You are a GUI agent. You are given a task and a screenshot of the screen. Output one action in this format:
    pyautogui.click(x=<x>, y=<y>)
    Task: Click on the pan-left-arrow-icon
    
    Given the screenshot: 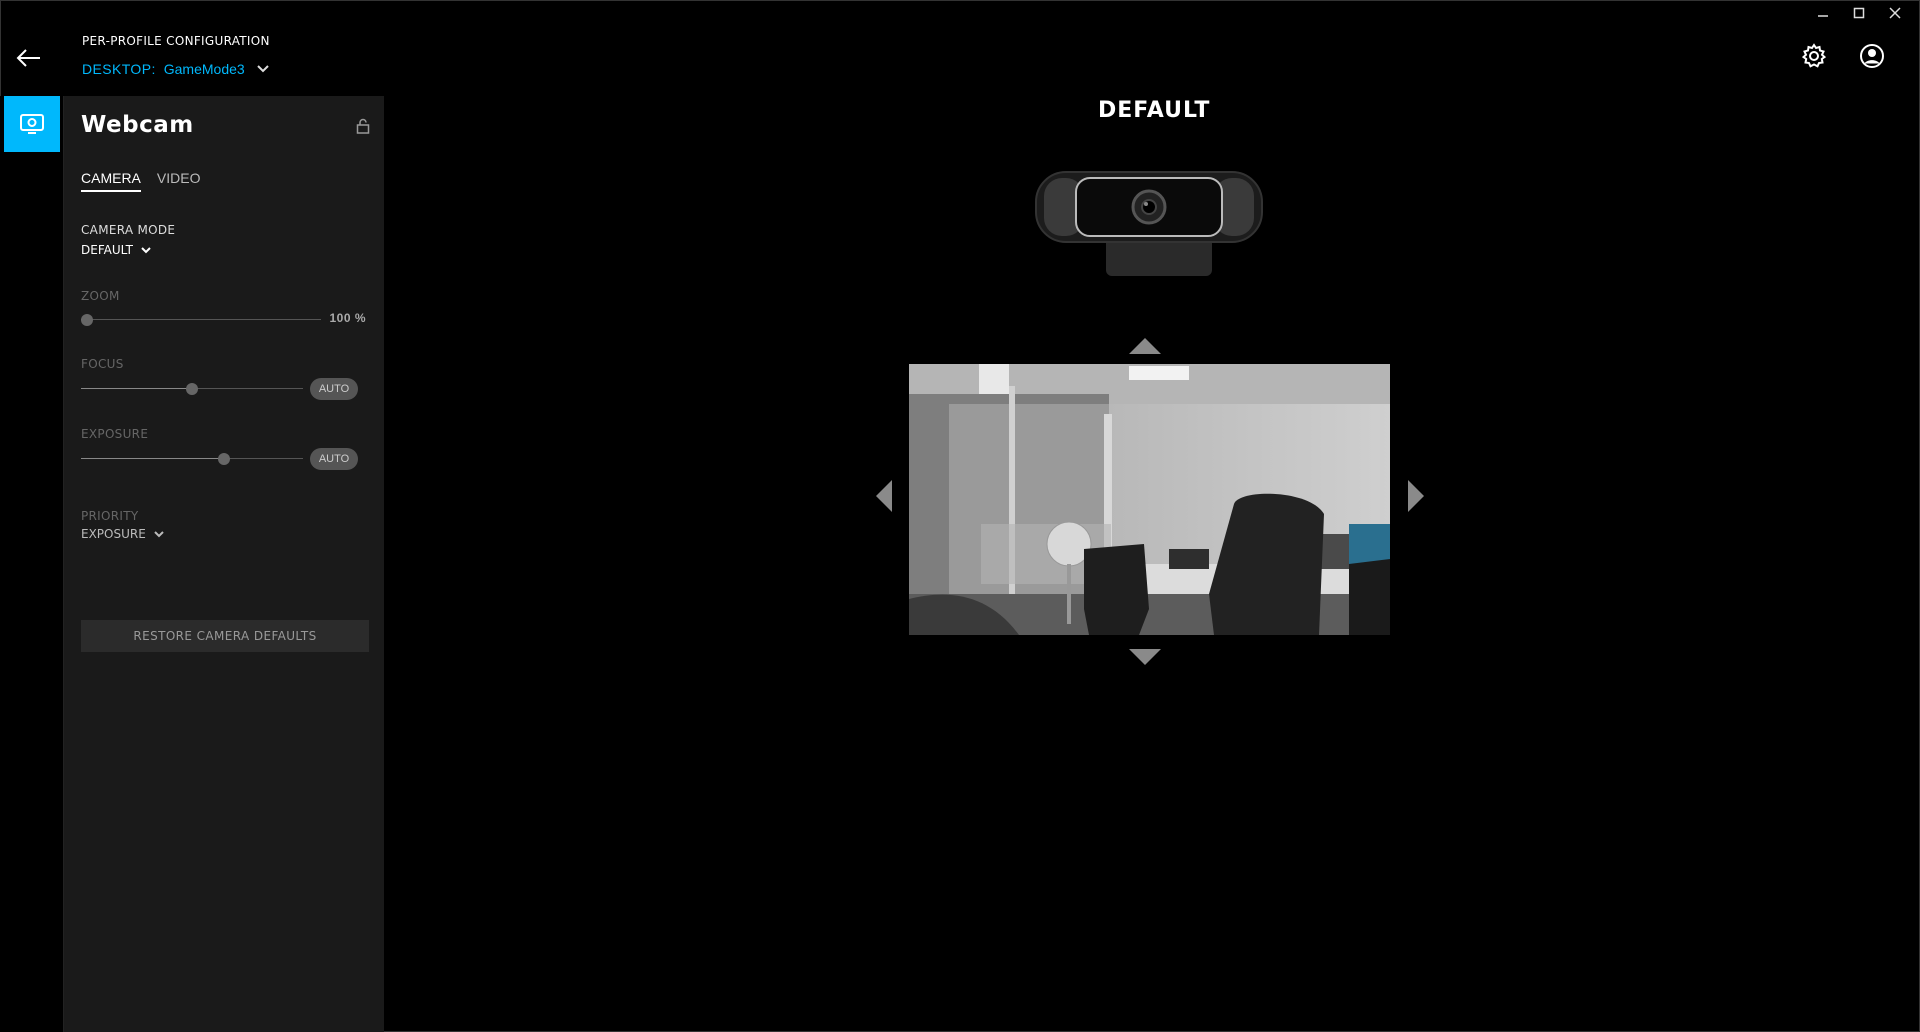 What is the action you would take?
    pyautogui.click(x=884, y=496)
    